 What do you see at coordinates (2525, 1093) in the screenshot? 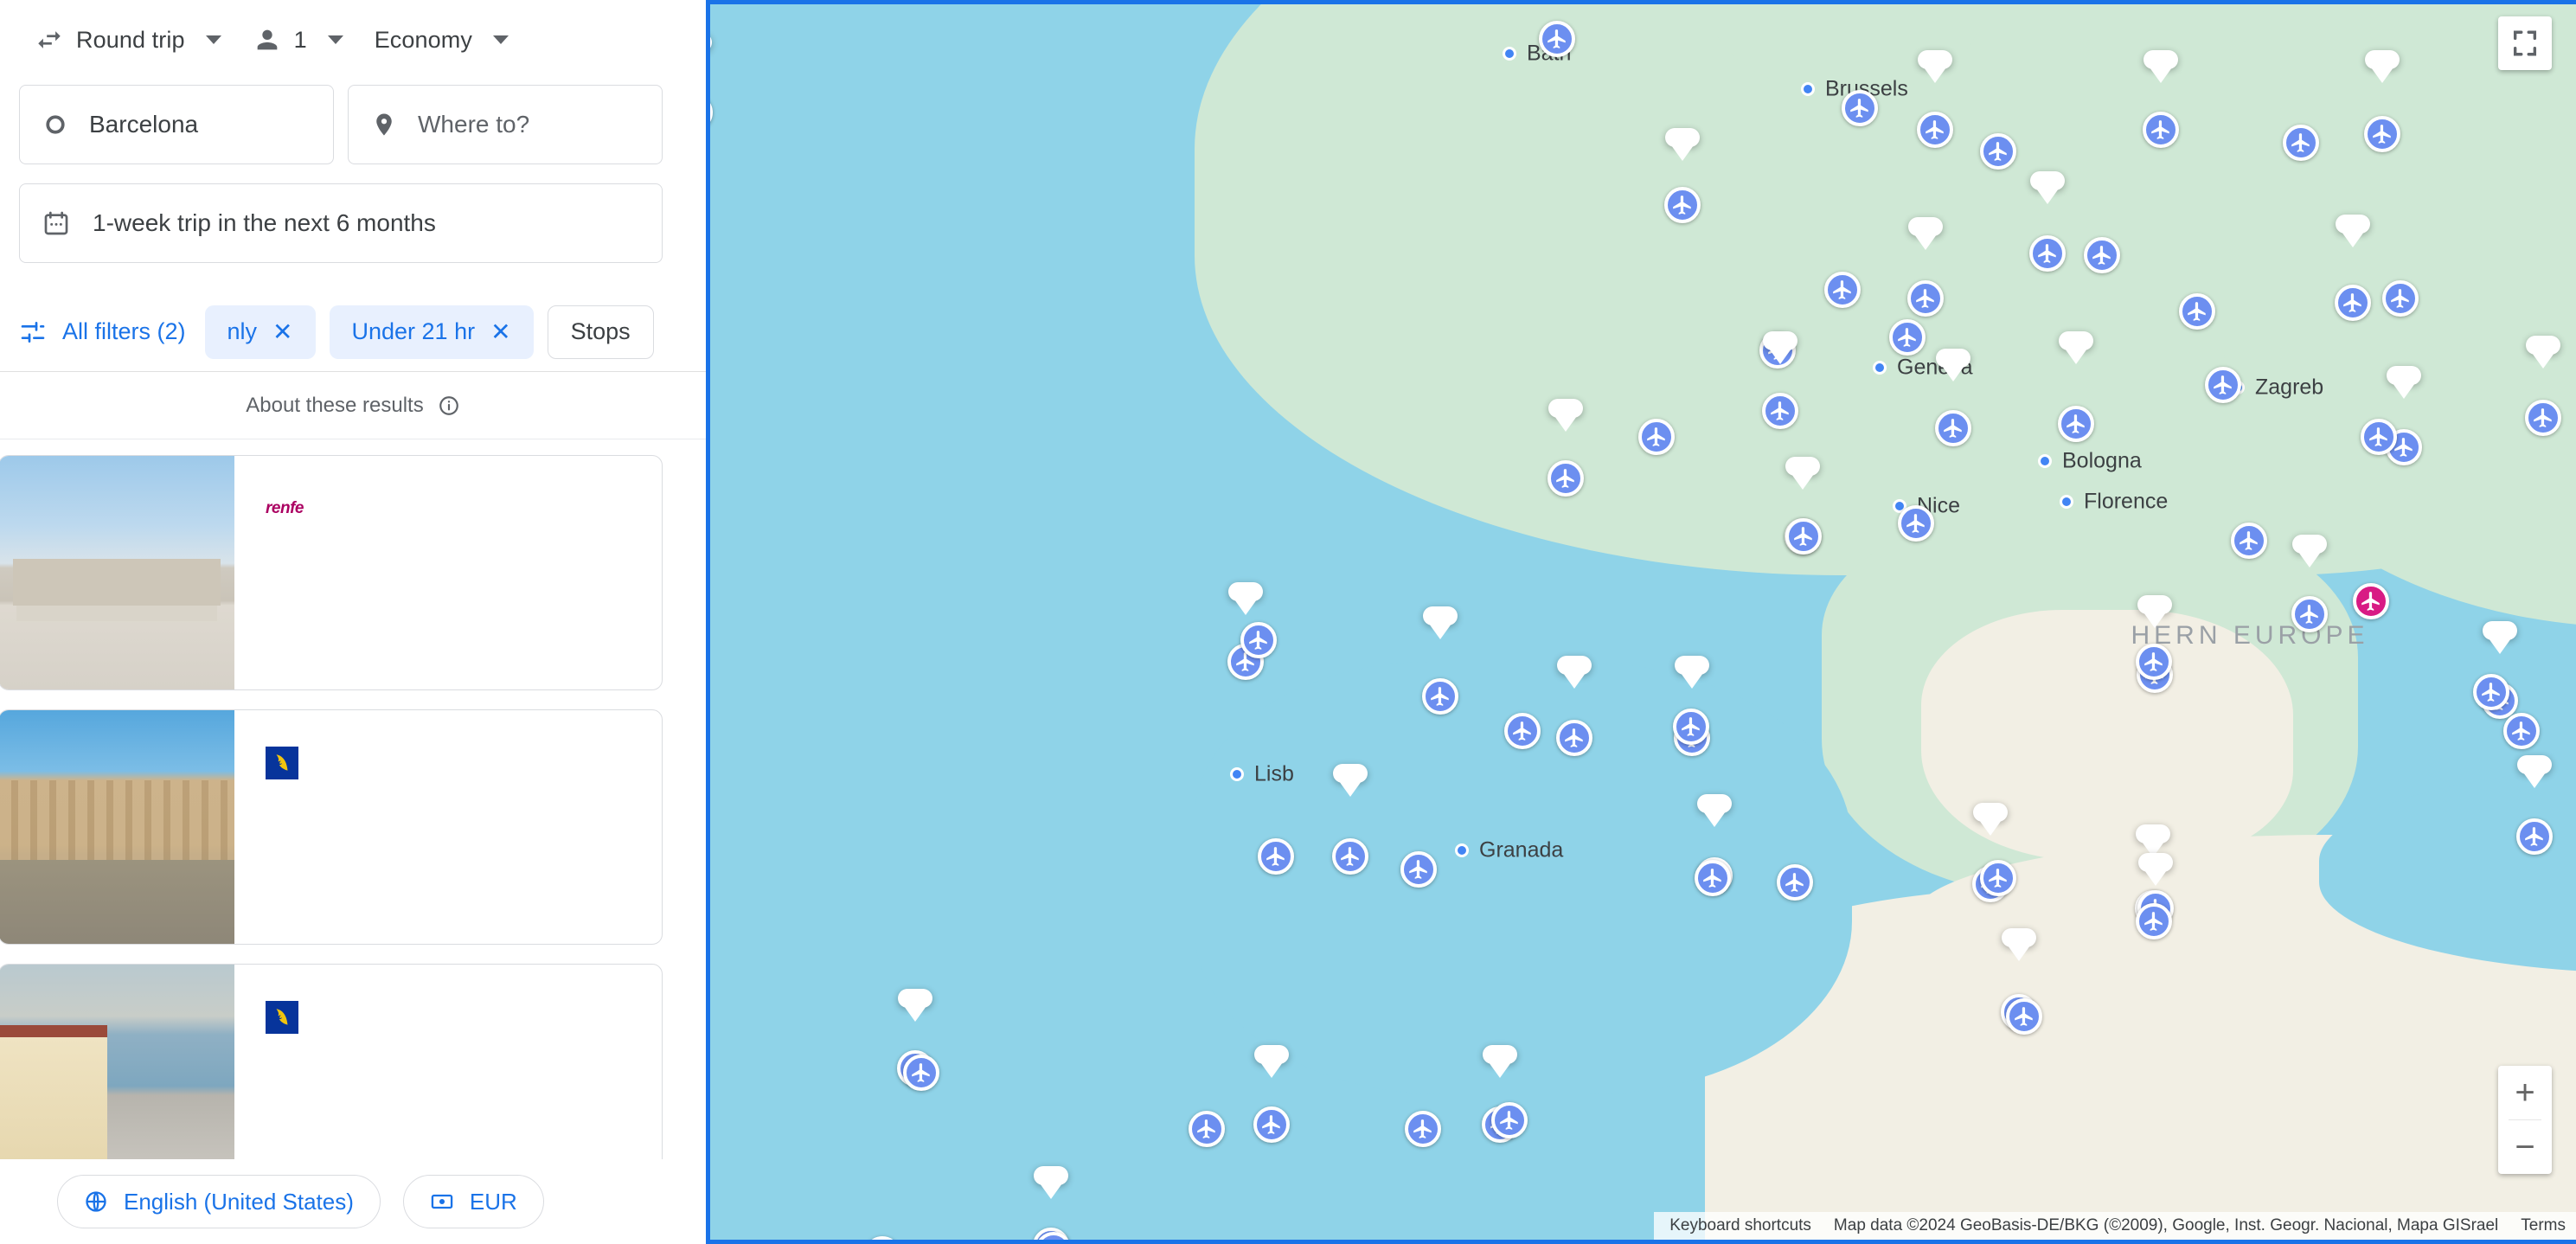
I see `zoom-in-button: +` at bounding box center [2525, 1093].